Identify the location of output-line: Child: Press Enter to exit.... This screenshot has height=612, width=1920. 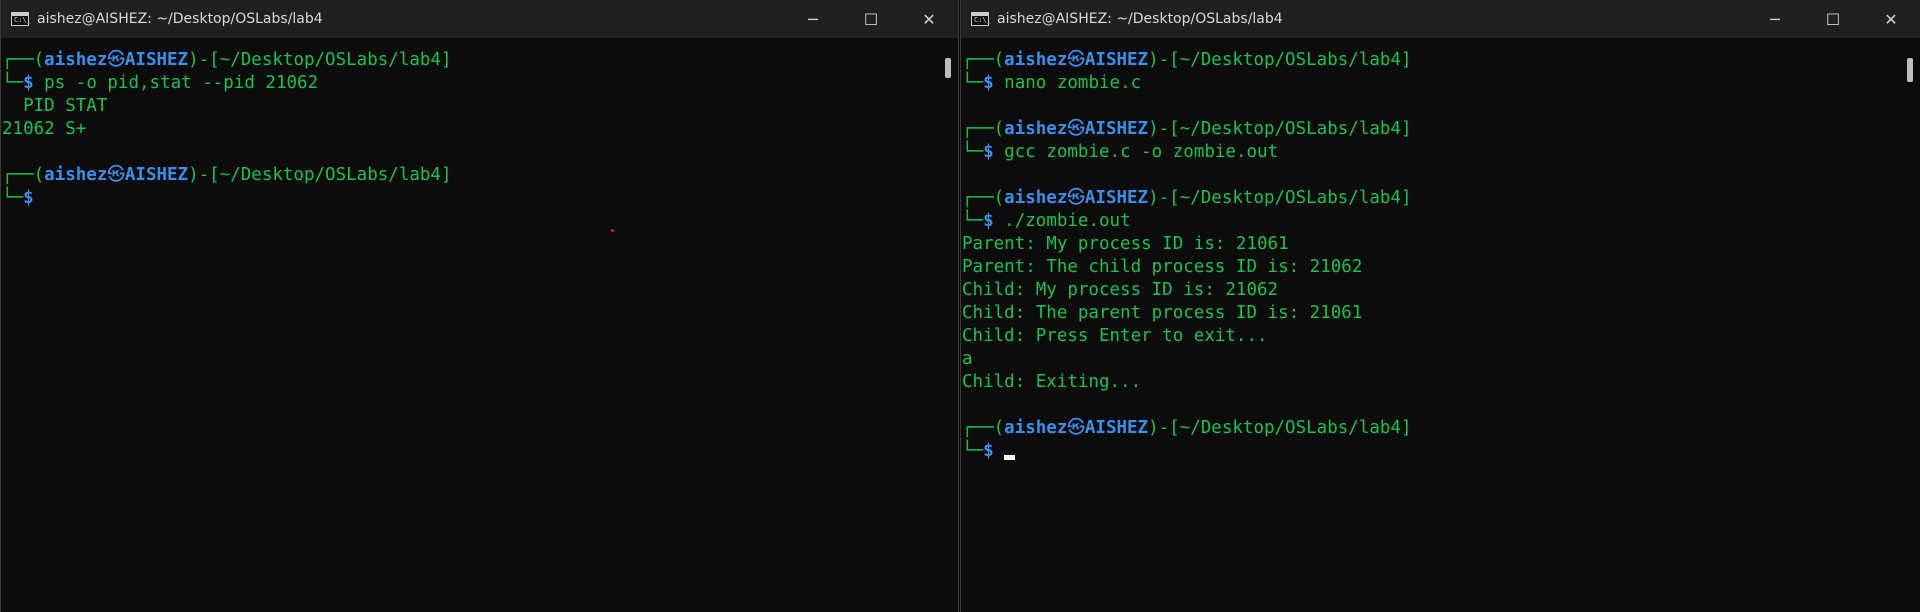
(1115, 336).